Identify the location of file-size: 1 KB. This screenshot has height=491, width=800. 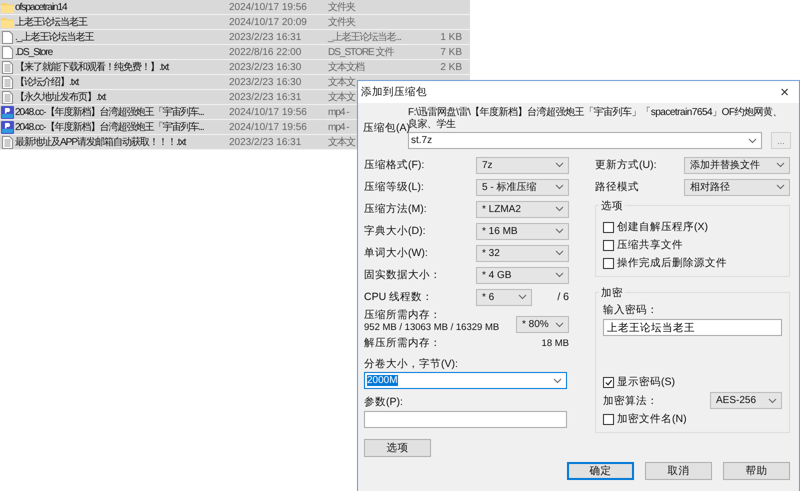
(451, 37).